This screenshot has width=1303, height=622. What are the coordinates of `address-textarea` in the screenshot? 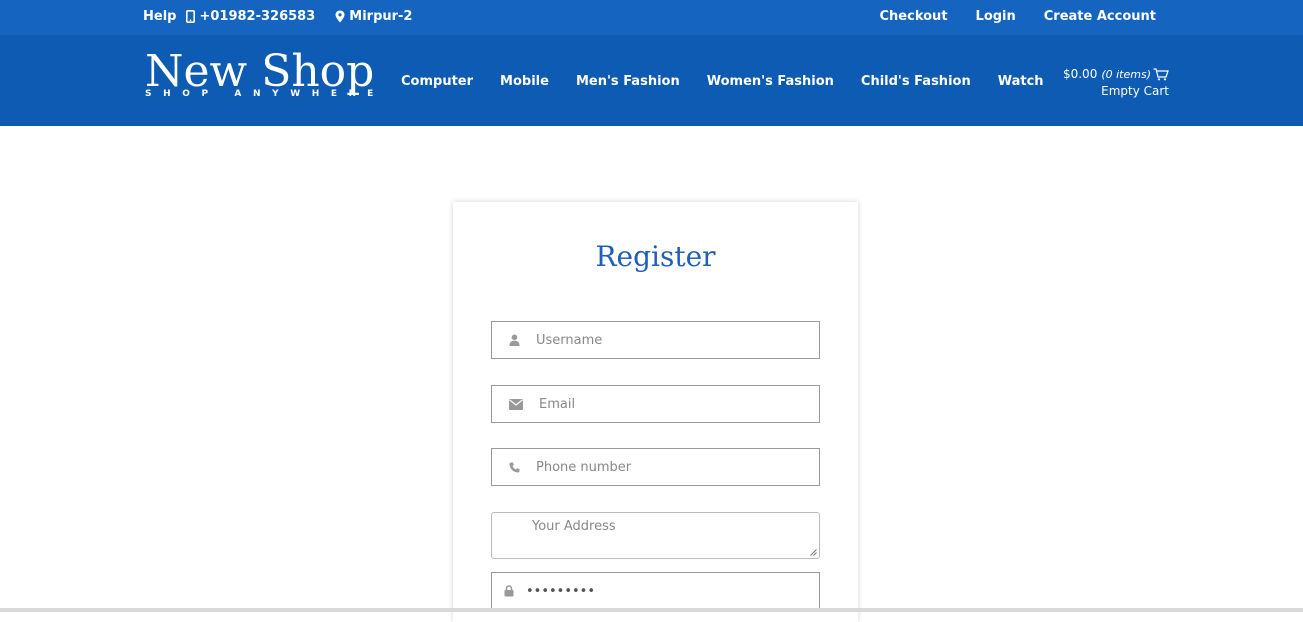 It's located at (655, 535).